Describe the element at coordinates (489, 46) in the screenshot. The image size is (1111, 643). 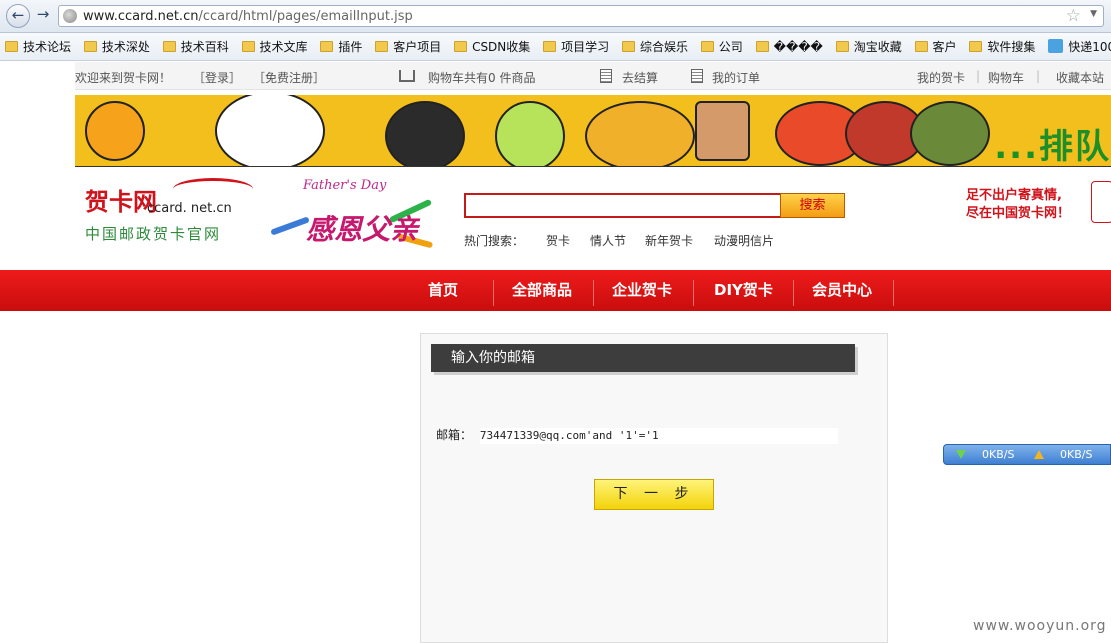
I see `bookmark-item: CSDN收集` at that location.